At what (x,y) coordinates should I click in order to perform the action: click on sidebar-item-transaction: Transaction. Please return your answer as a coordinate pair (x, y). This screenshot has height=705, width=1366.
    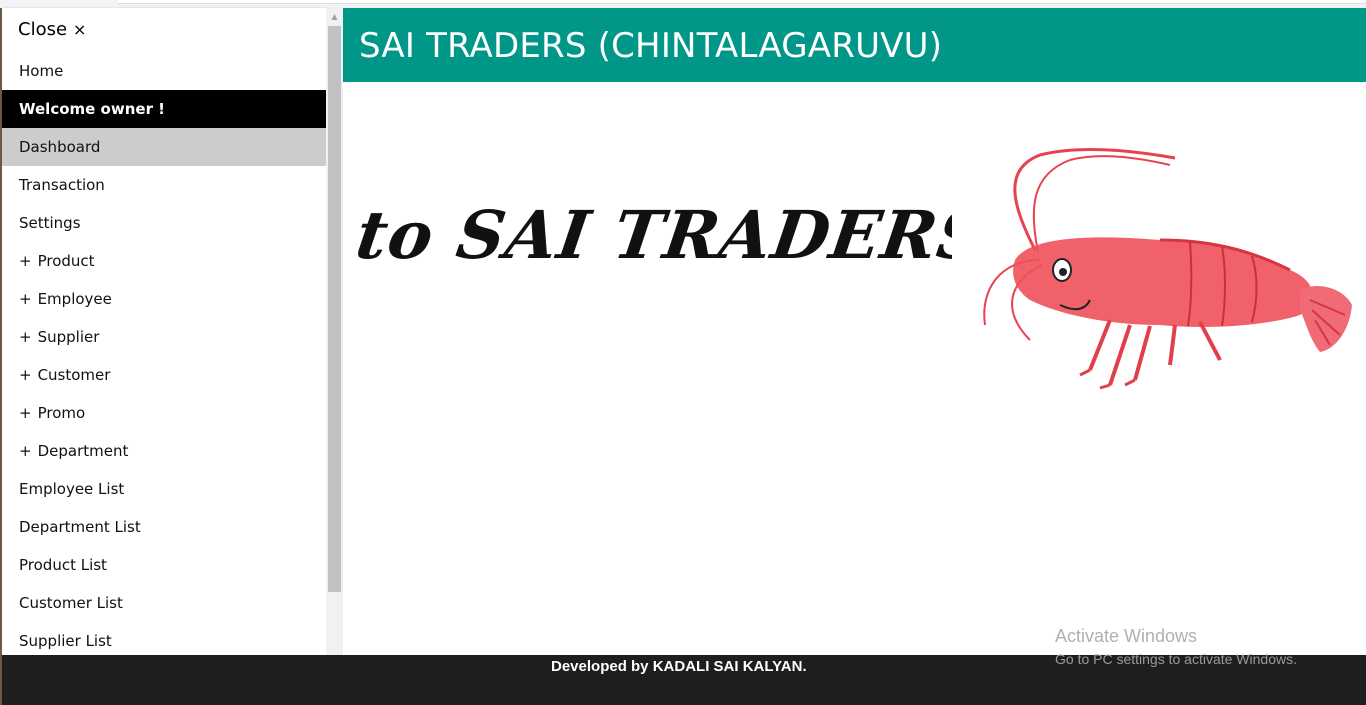
    Looking at the image, I should click on (164, 185).